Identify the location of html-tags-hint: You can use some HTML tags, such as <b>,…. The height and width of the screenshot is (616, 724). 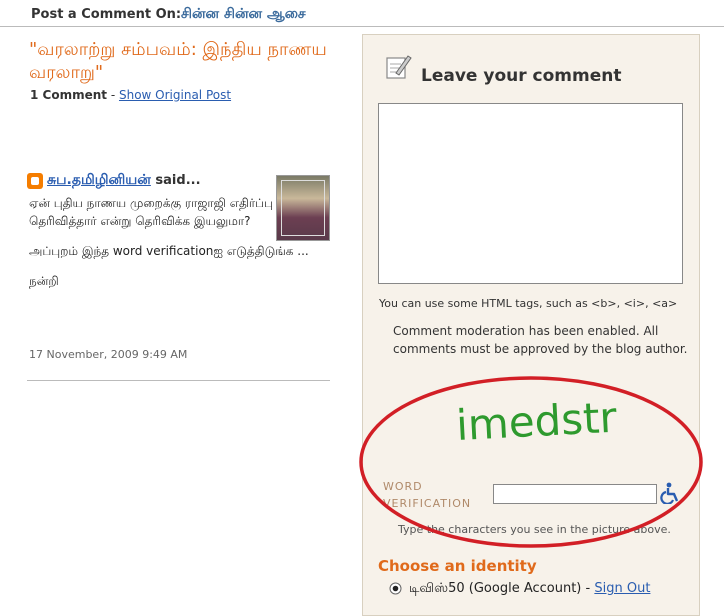
(528, 303).